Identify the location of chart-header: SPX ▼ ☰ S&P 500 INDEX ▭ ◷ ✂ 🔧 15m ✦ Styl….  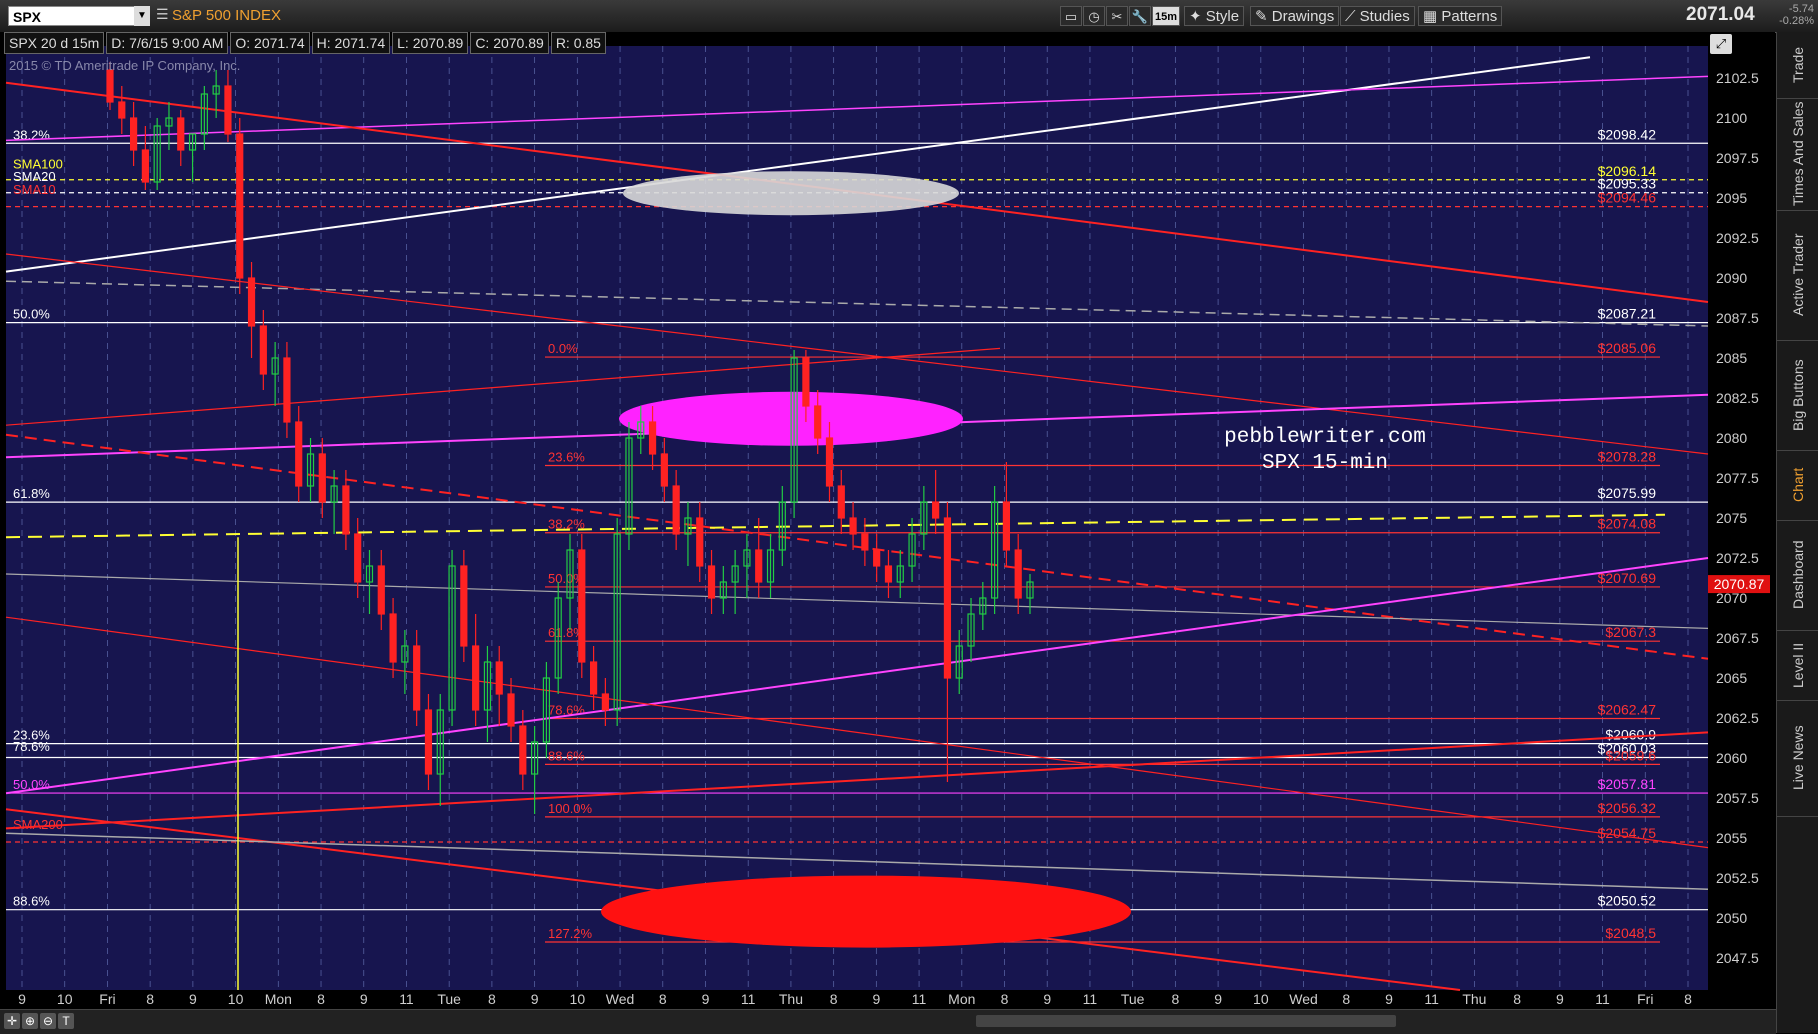
(909, 16).